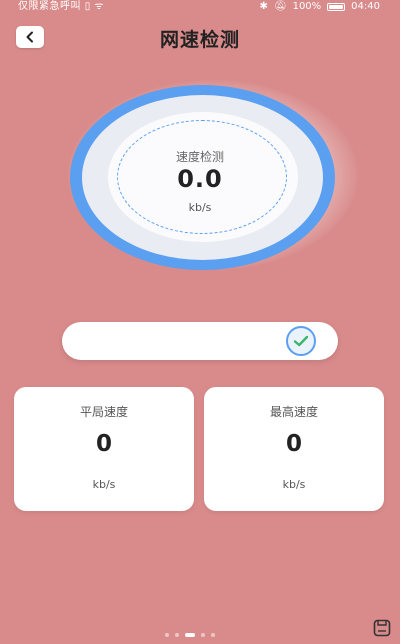 This screenshot has height=644, width=400. I want to click on page-dot-active, so click(190, 635).